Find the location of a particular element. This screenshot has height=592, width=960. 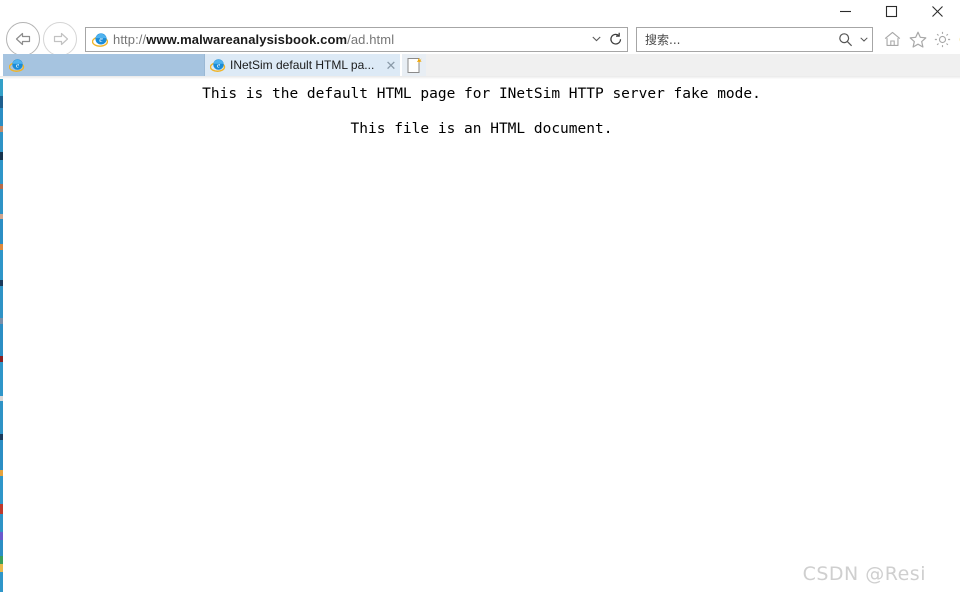

refresh-button is located at coordinates (616, 39).